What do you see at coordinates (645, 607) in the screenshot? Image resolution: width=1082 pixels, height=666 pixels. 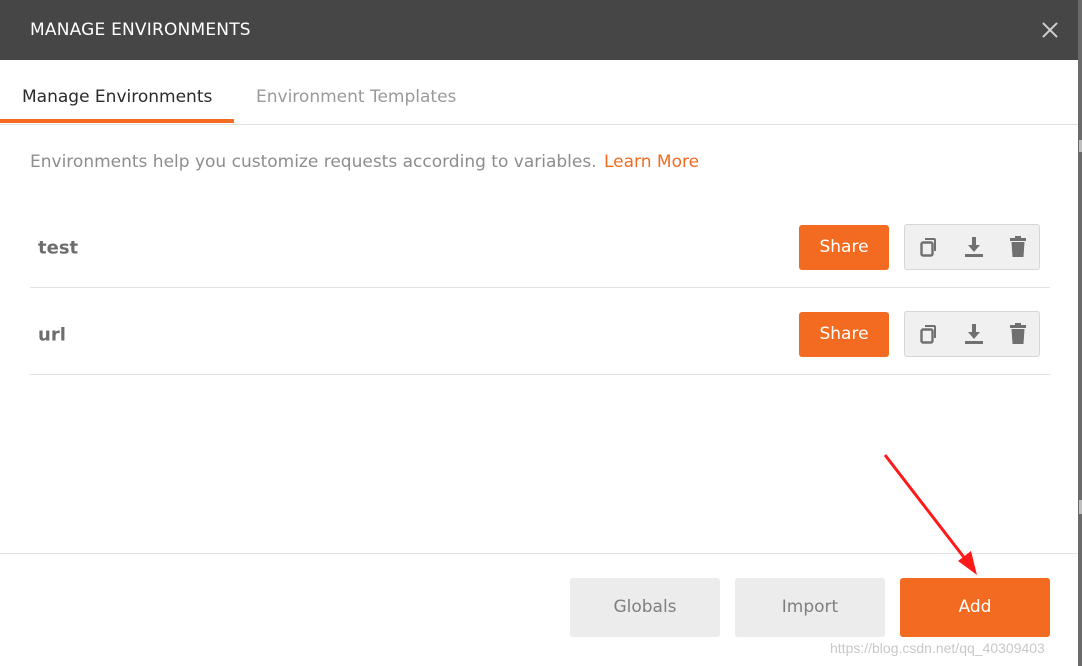 I see `globals-button: Globals` at bounding box center [645, 607].